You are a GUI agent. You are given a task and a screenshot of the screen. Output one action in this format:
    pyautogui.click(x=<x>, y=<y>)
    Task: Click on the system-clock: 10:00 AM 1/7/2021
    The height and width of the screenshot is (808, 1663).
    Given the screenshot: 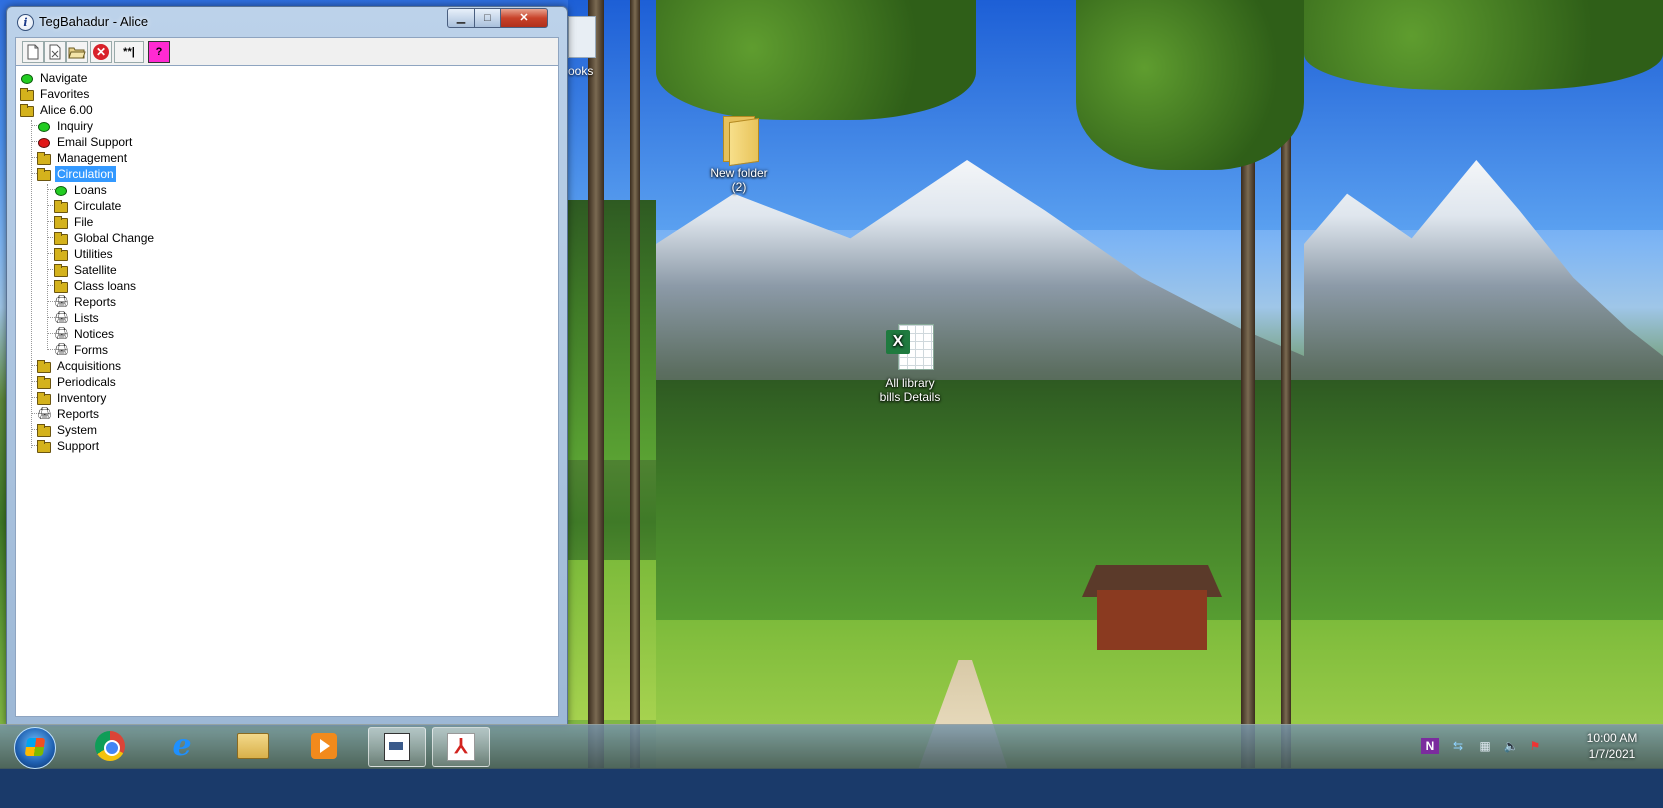 What is the action you would take?
    pyautogui.click(x=1612, y=746)
    